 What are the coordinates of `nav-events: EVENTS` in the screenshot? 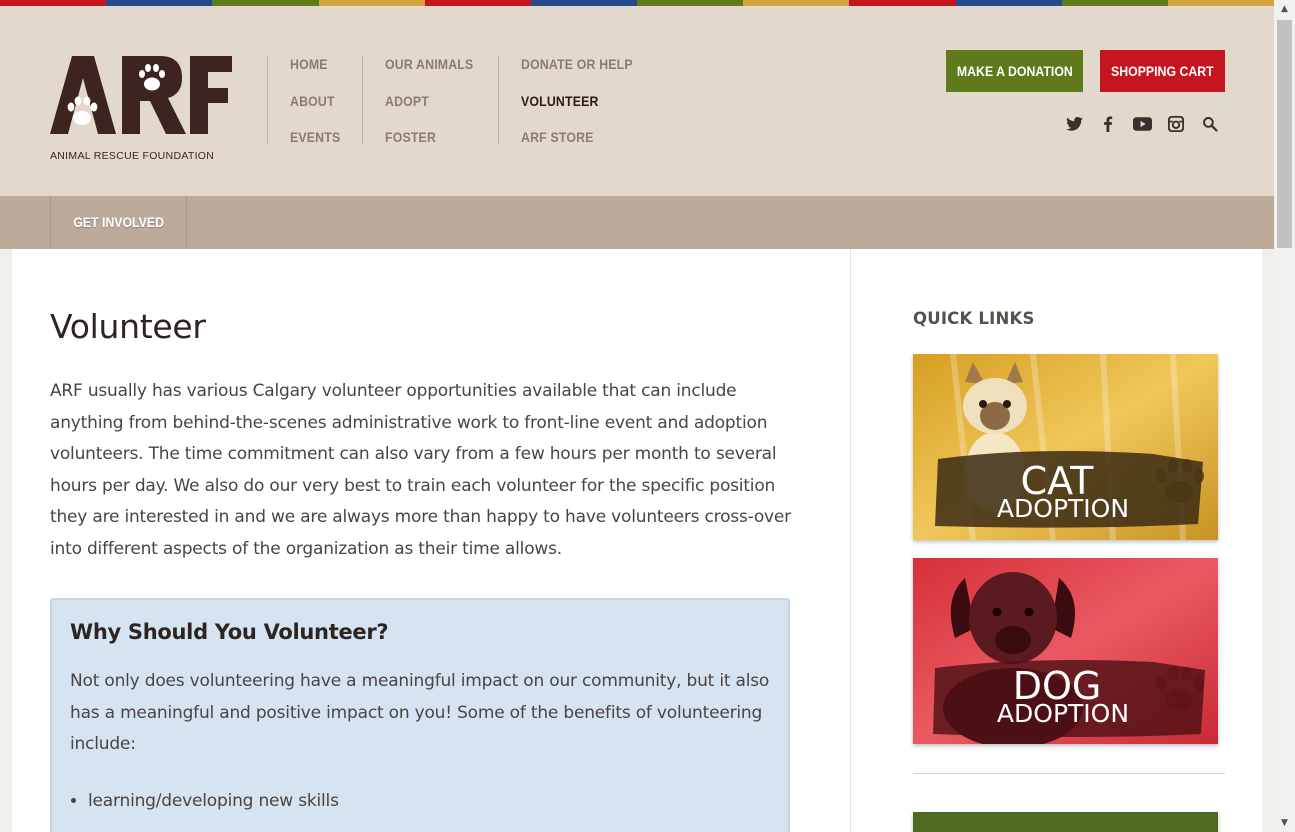 It's located at (309, 147).